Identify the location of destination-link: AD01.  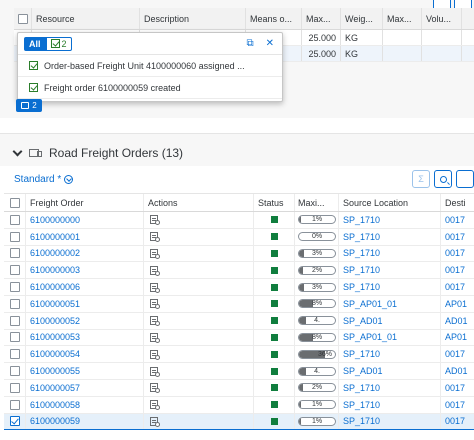
(457, 321).